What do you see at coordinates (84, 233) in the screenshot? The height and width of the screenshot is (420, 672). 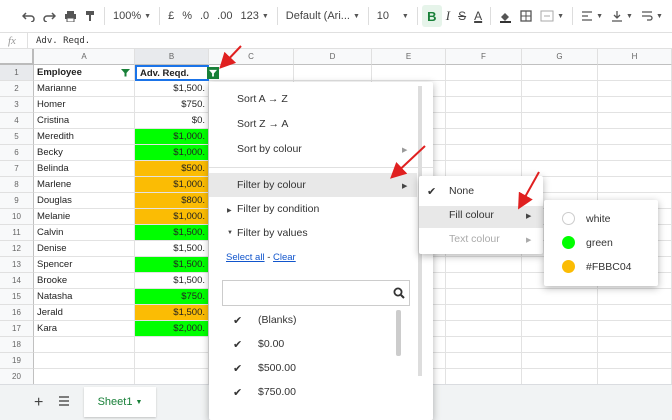 I see `cell-employee: Calvin` at bounding box center [84, 233].